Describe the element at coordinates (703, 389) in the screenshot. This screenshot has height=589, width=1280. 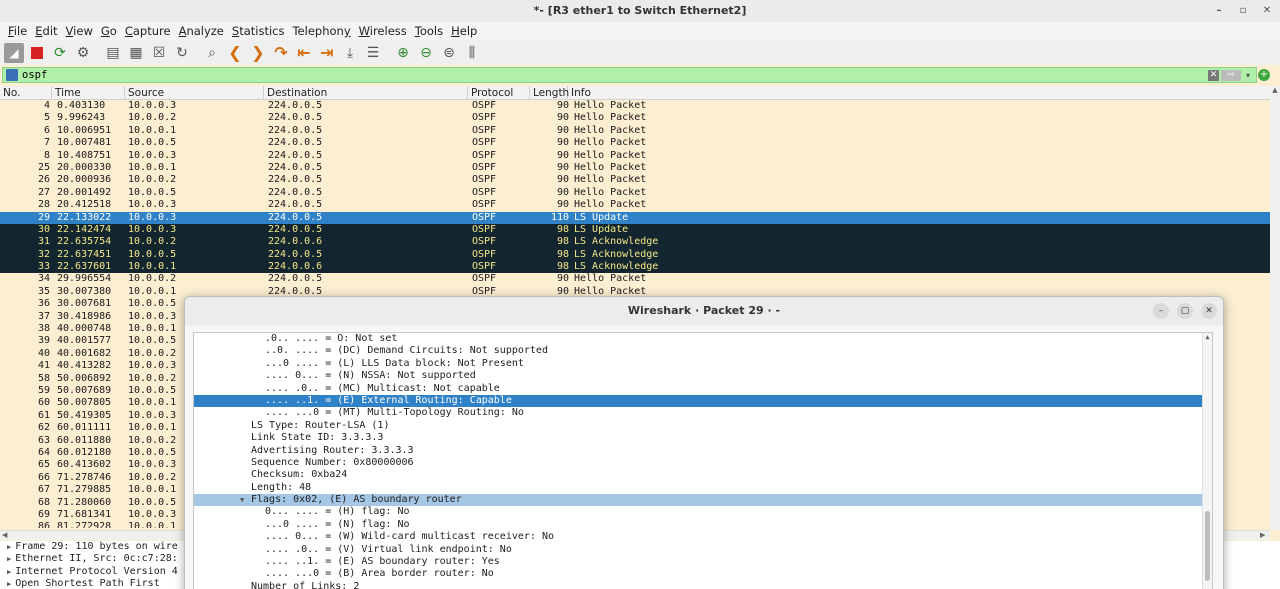
I see `dialog-tree-item: .... .0.. = (MC) Multicast: Not capable` at that location.